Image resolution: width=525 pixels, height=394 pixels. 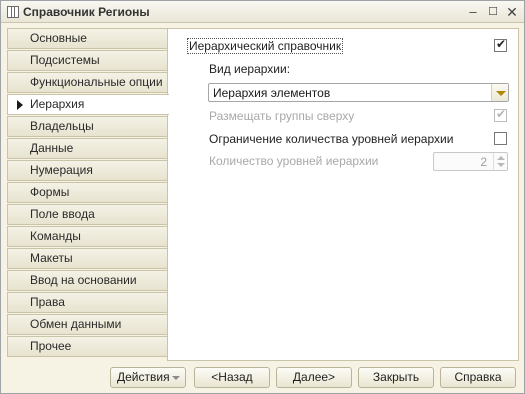 What do you see at coordinates (87, 346) in the screenshot?
I see `tab-other: Прочее` at bounding box center [87, 346].